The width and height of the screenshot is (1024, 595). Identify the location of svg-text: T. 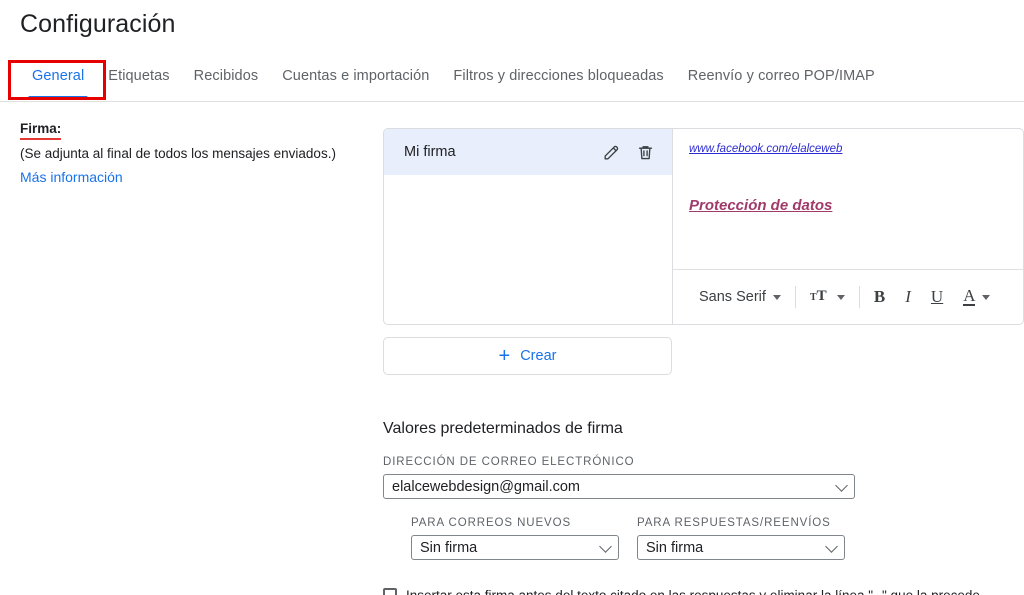
(822, 296).